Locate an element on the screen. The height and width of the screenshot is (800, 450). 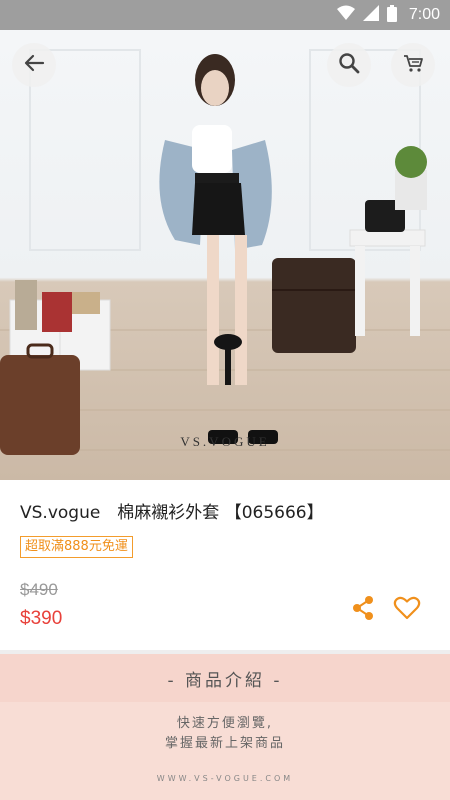
site-url: WWW.VS-VOGUE.COM is located at coordinates (225, 778).